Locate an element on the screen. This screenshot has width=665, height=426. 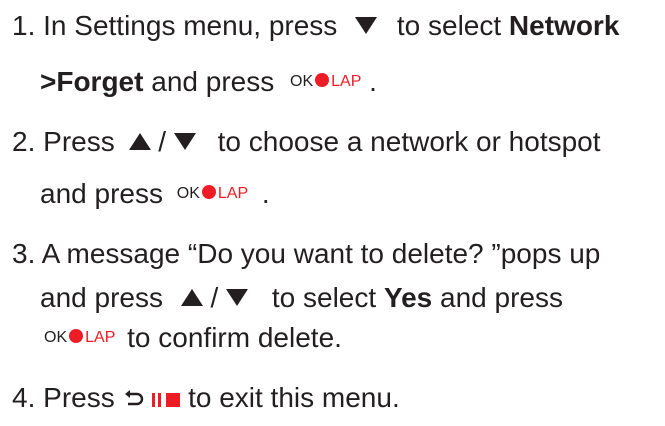
step-number: 4. is located at coordinates (24, 397).